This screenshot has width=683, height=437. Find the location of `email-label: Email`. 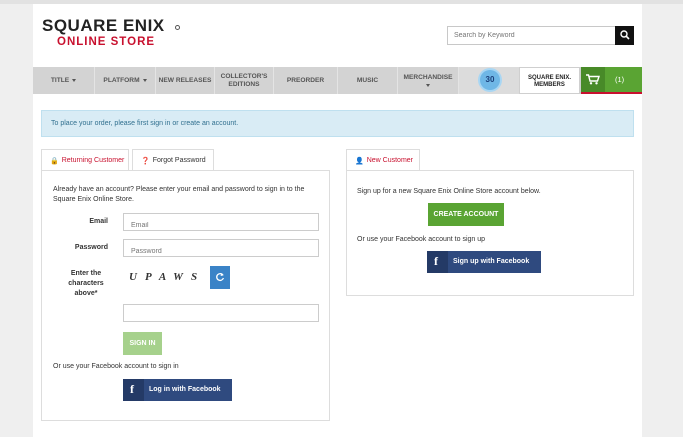

email-label: Email is located at coordinates (98, 221).